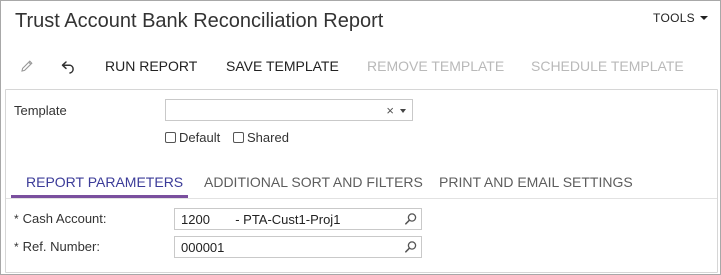 The height and width of the screenshot is (275, 721). Describe the element at coordinates (40, 110) in the screenshot. I see `template-label: Template` at that location.